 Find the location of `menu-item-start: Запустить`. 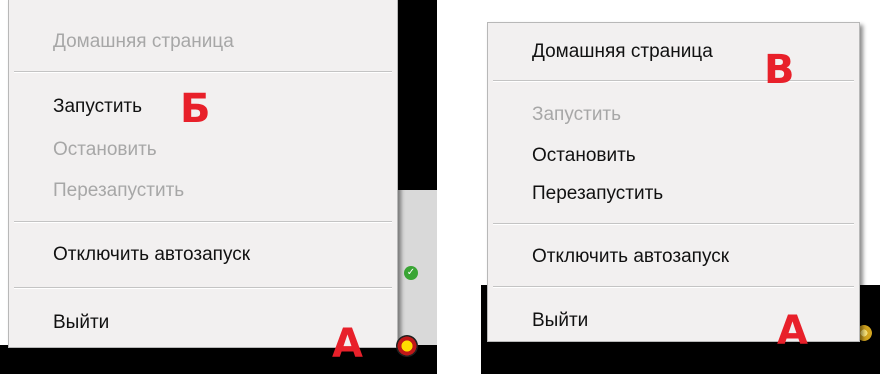

menu-item-start: Запустить is located at coordinates (673, 115).